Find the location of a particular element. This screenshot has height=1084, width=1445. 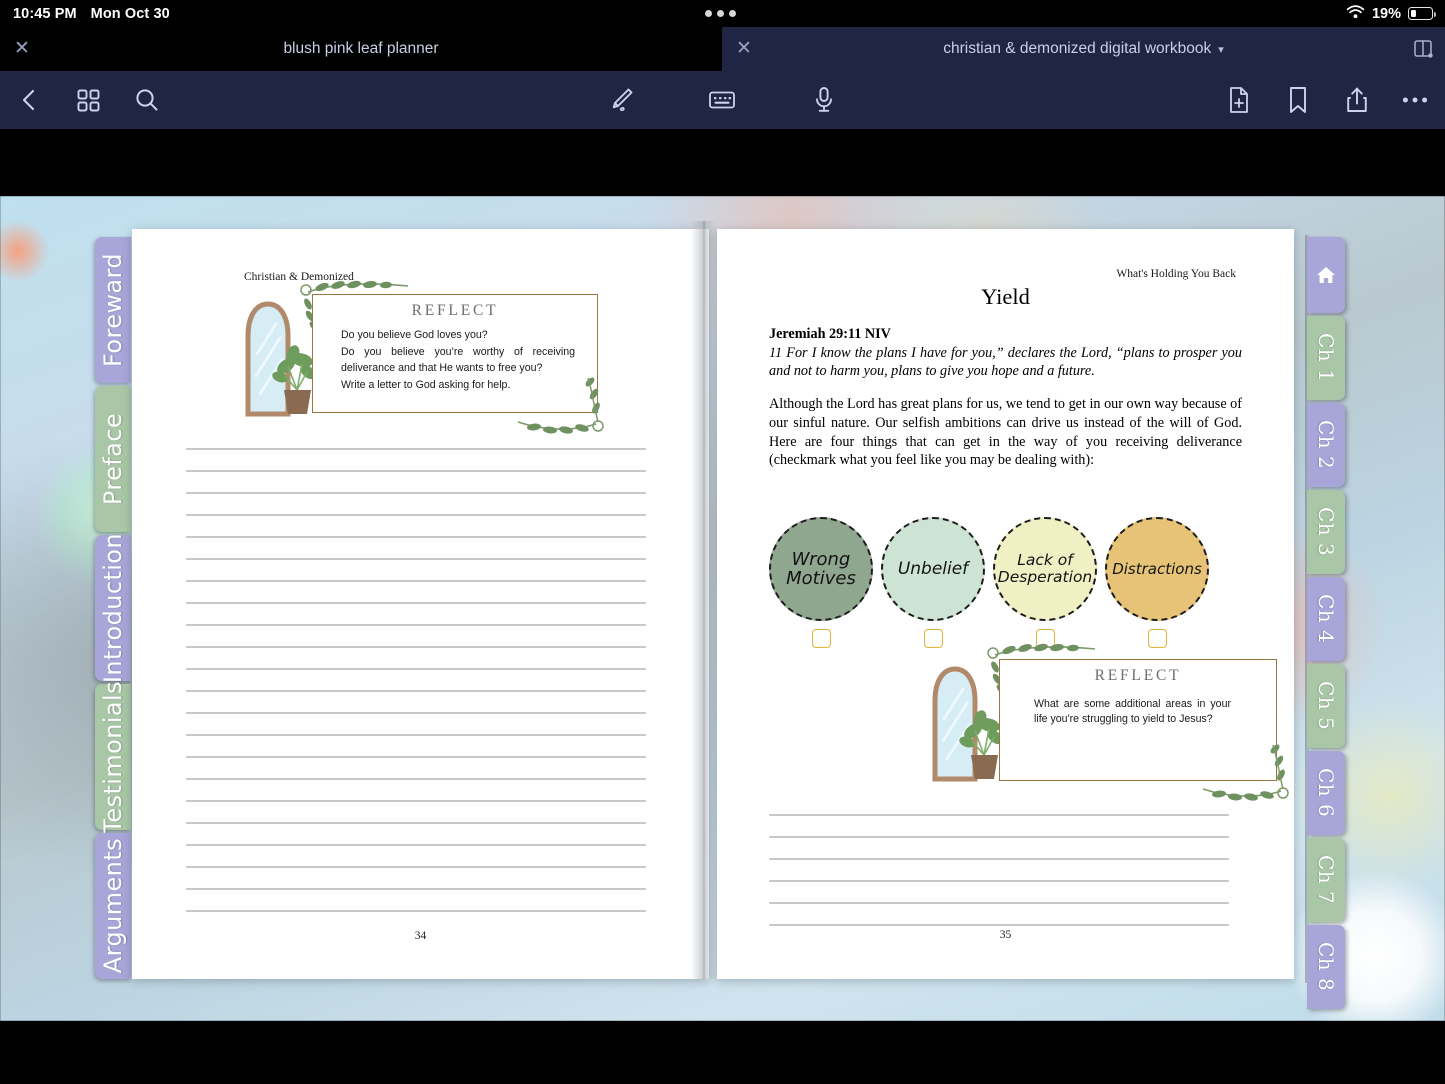

sidebar-tab-preface: Preface is located at coordinates (113, 459).